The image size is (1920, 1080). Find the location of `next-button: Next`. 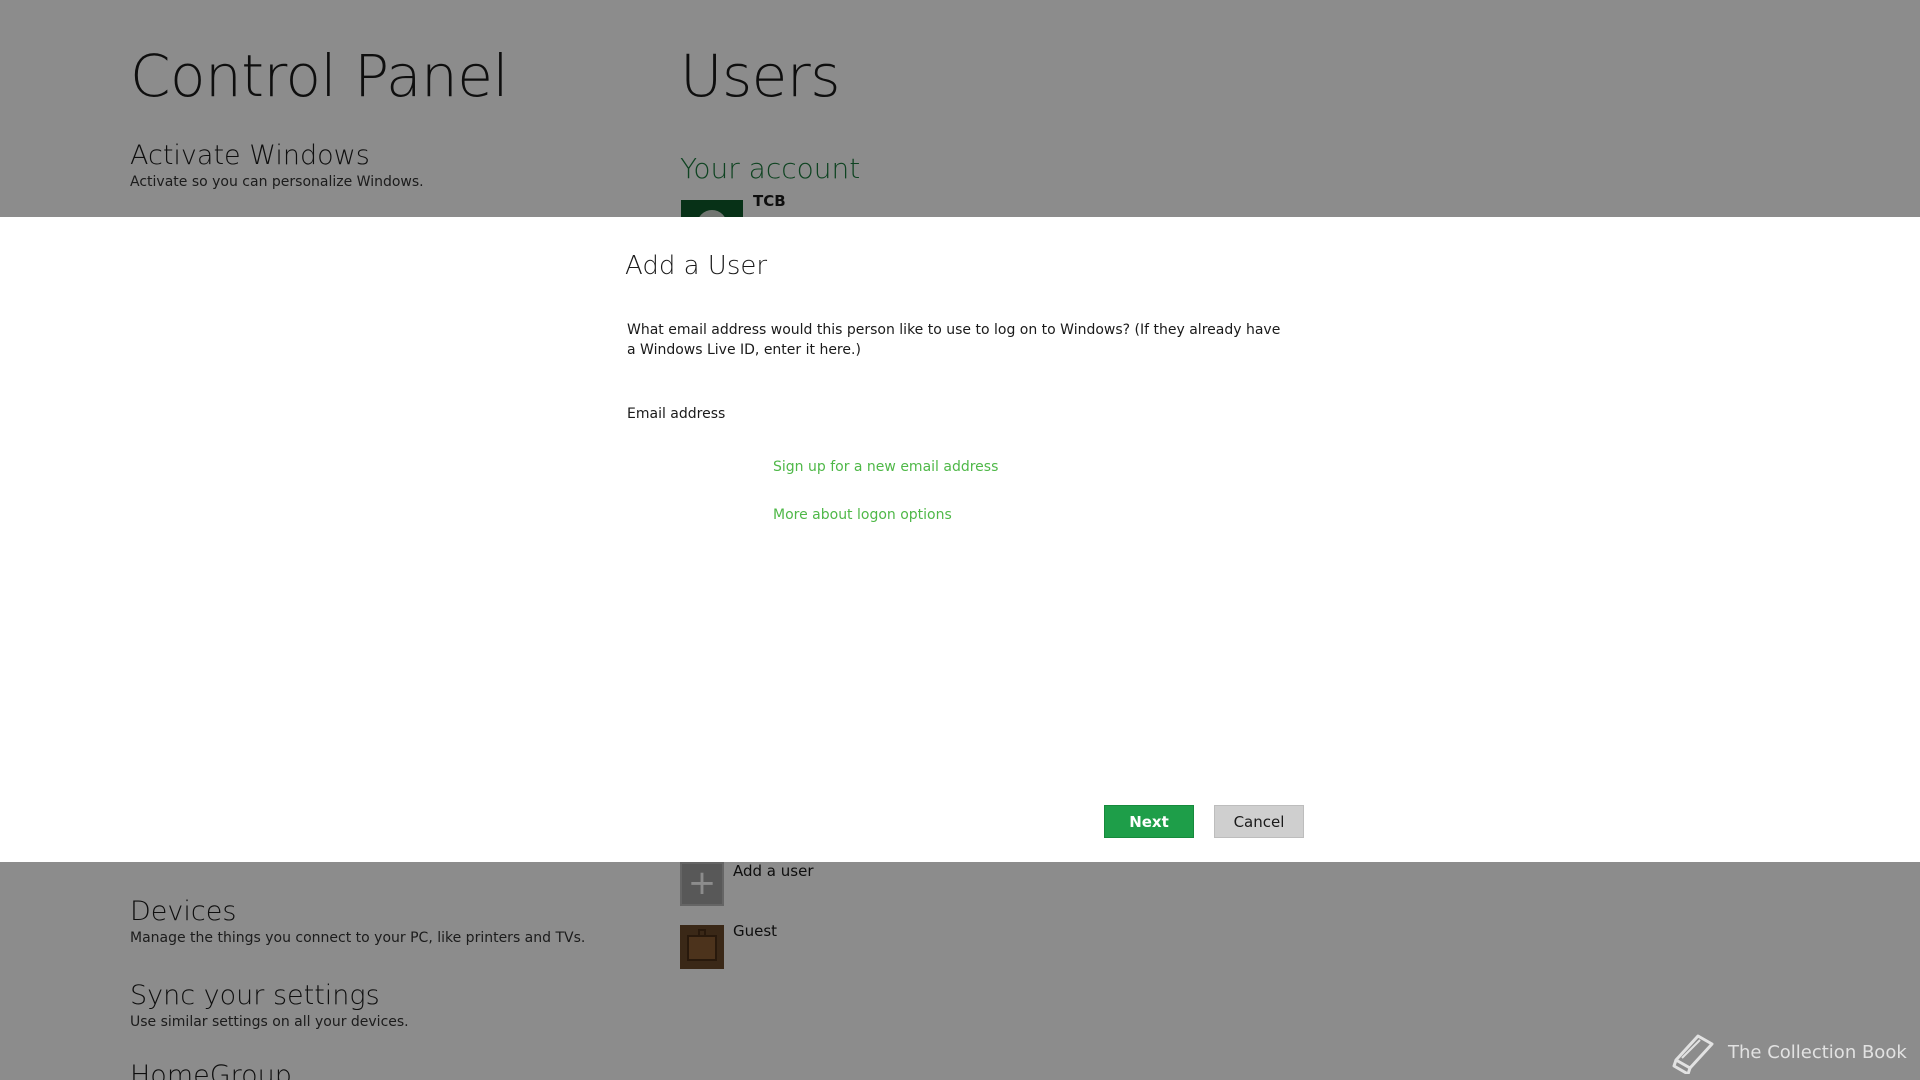

next-button: Next is located at coordinates (1149, 821).